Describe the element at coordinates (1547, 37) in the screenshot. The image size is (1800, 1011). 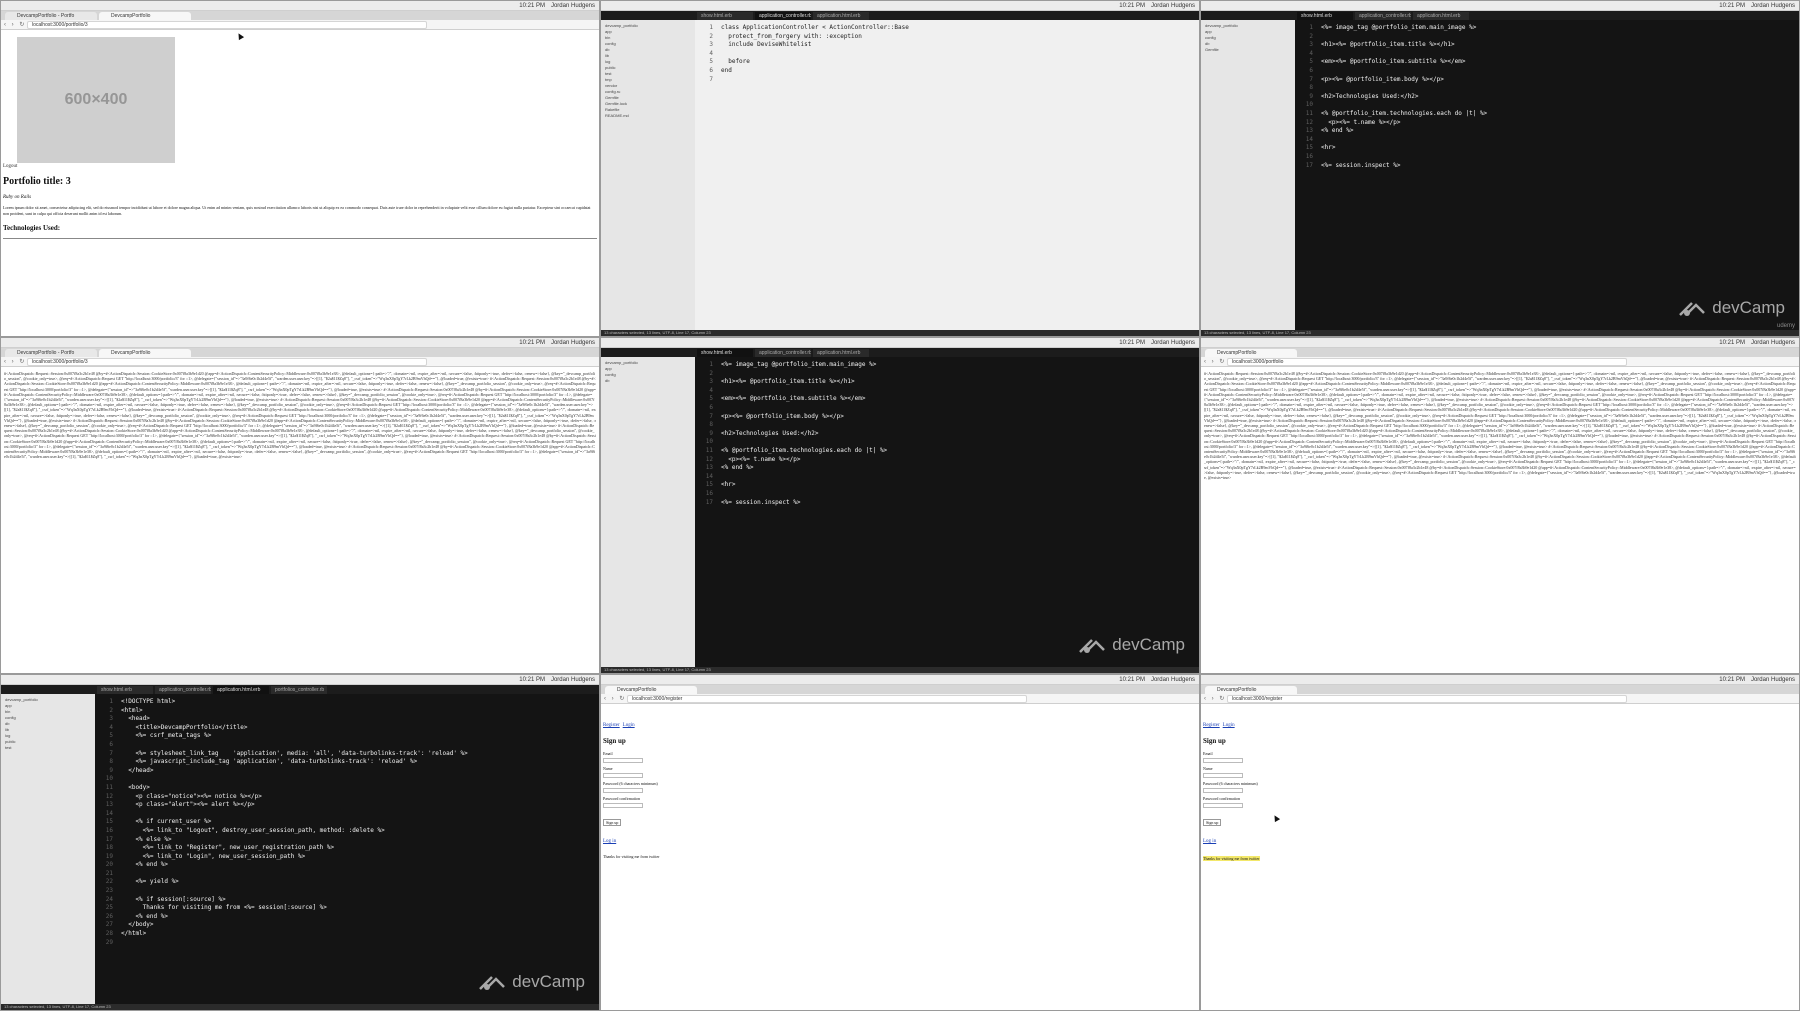
I see `code-line: 2` at that location.